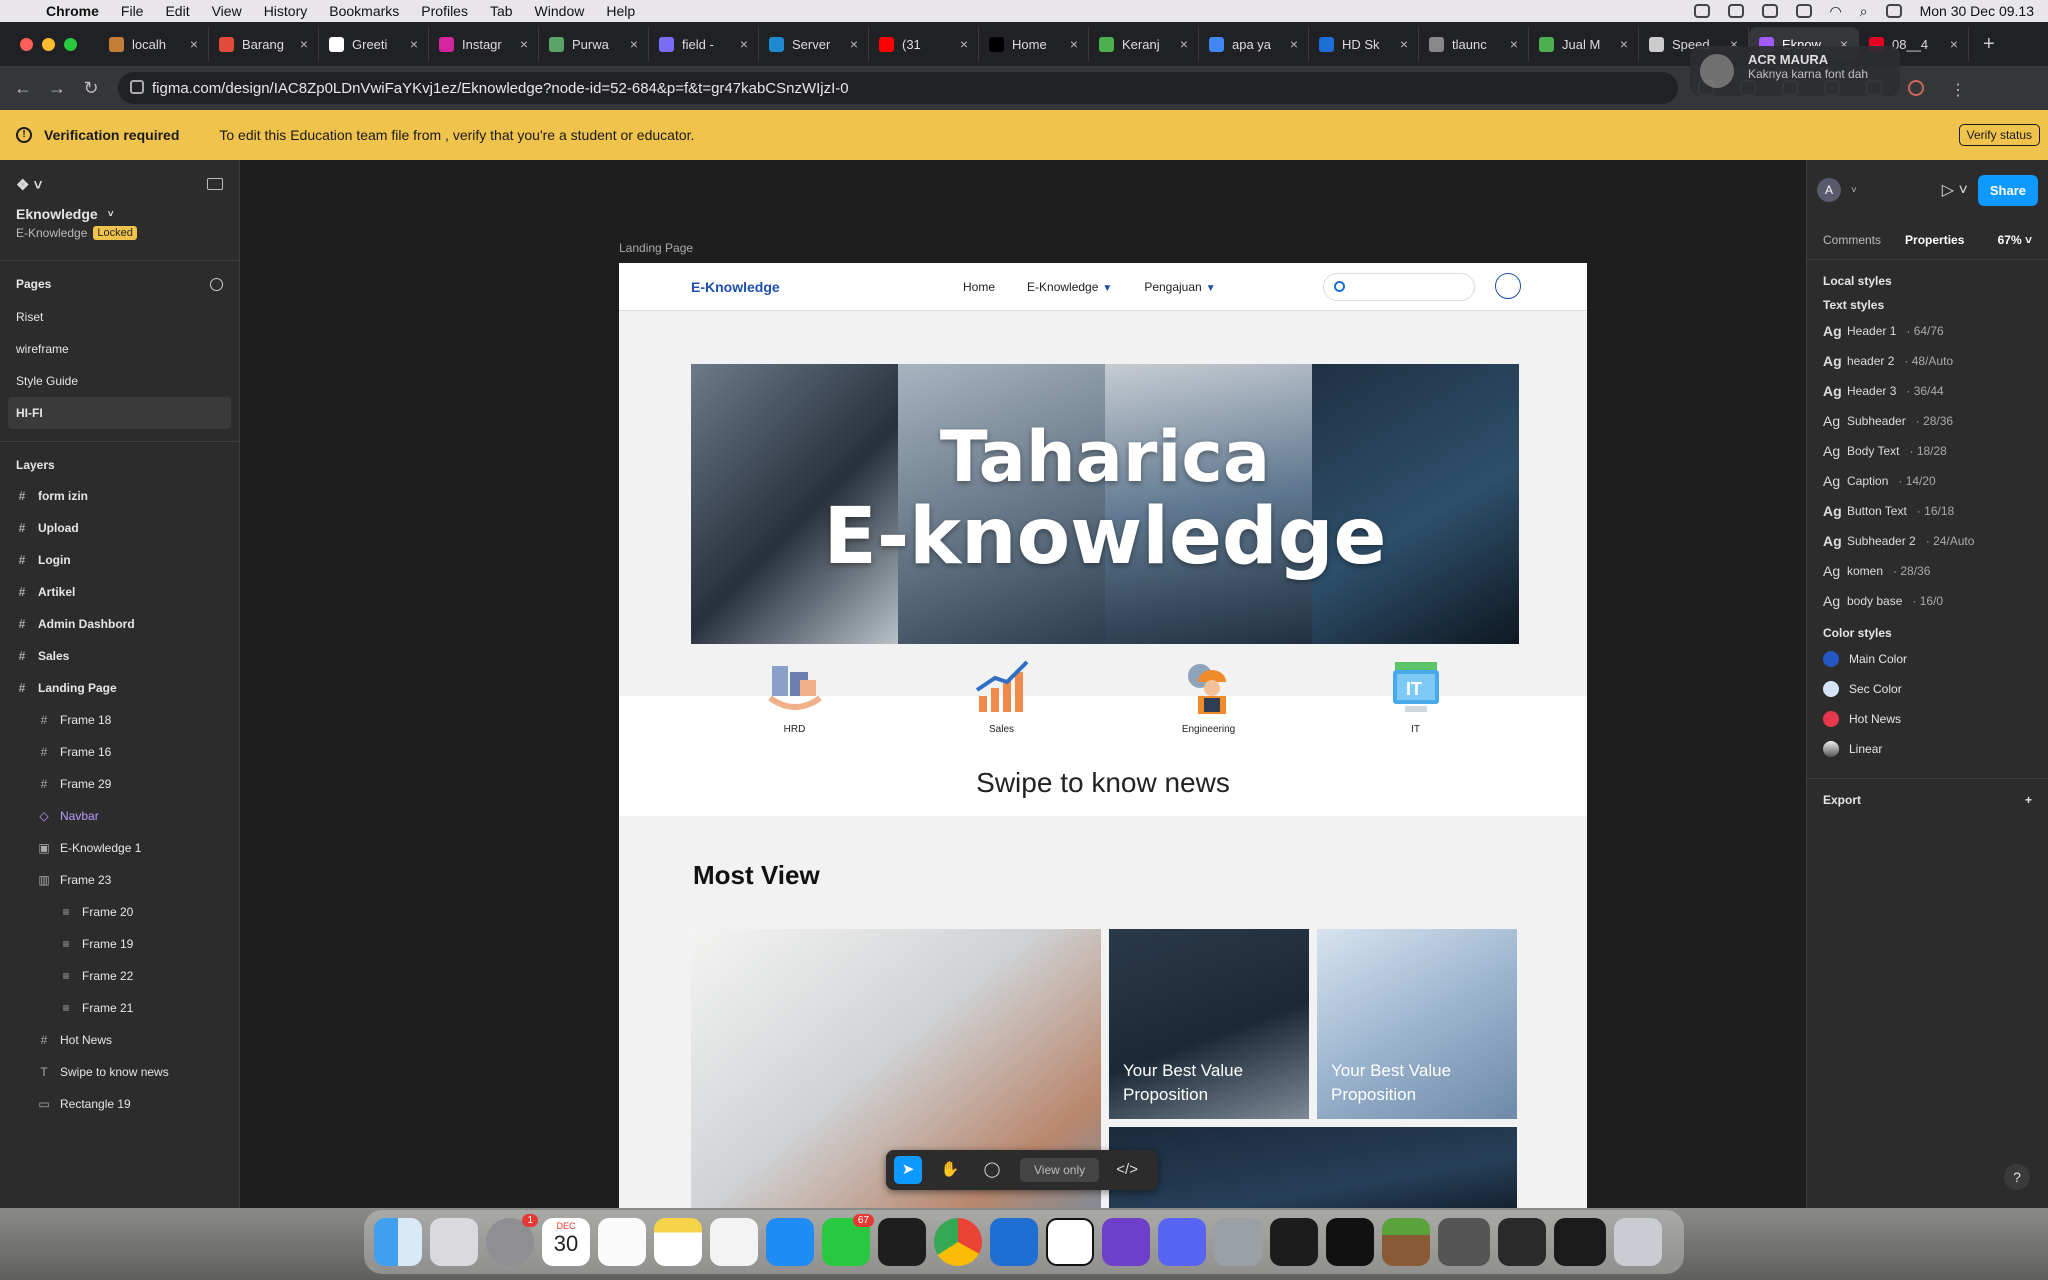 This screenshot has width=2048, height=1280. What do you see at coordinates (216, 284) in the screenshot?
I see `search-icon` at bounding box center [216, 284].